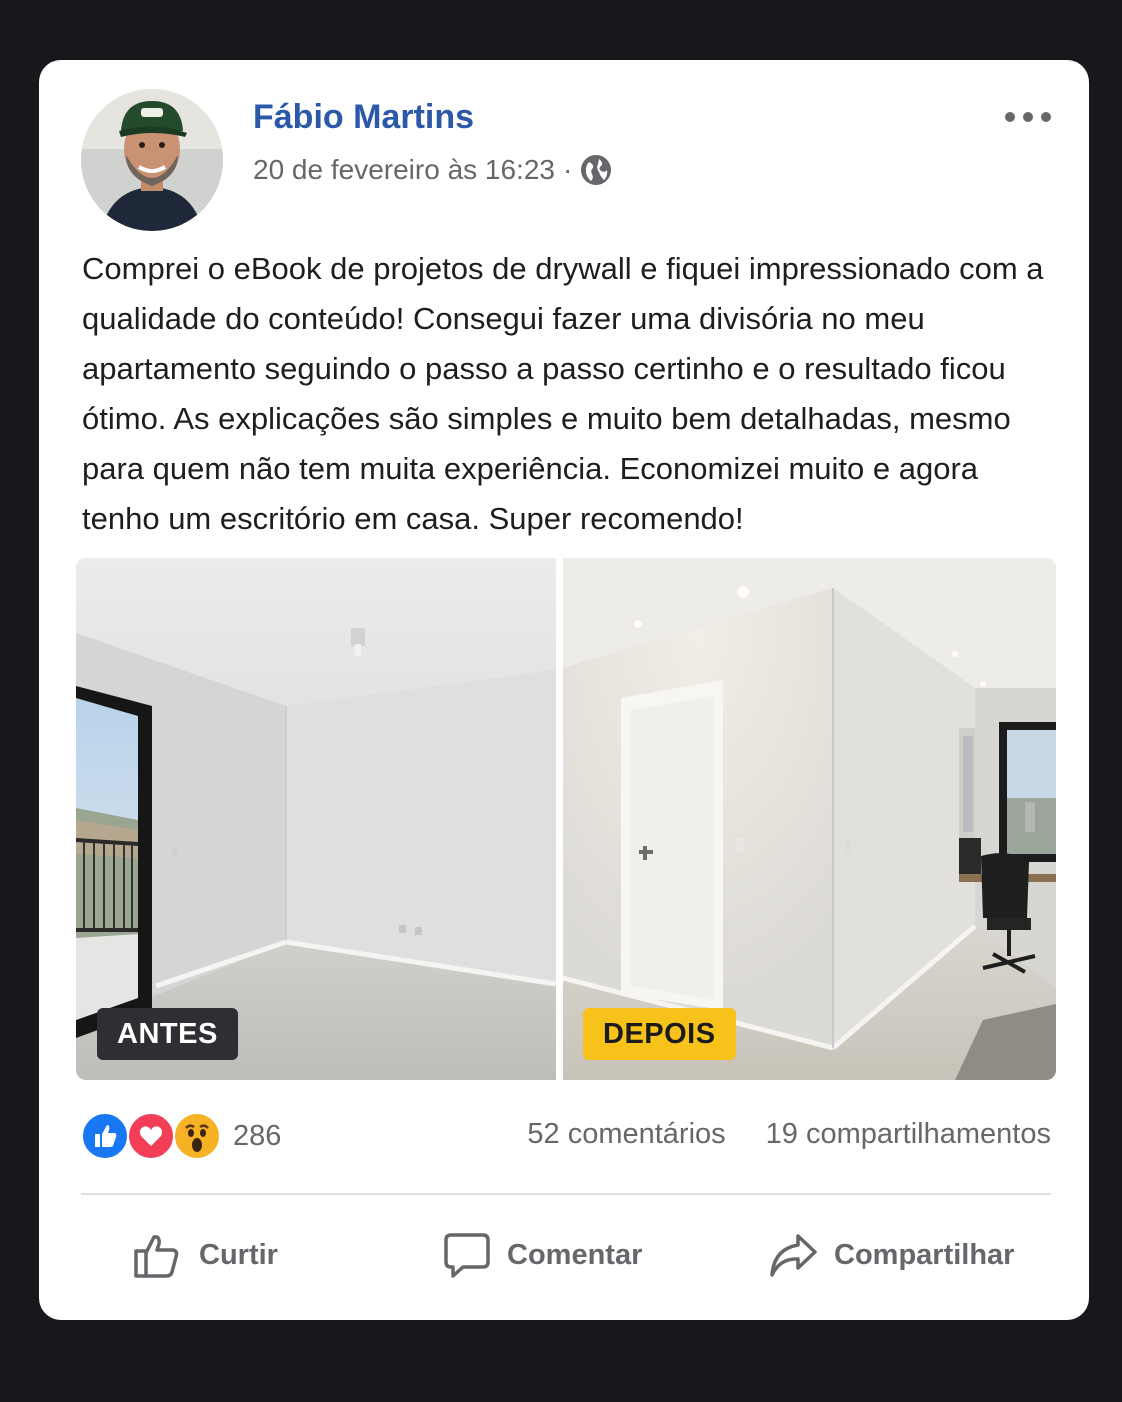  Describe the element at coordinates (659, 1034) in the screenshot. I see `after-tag: DEPOIS` at that location.